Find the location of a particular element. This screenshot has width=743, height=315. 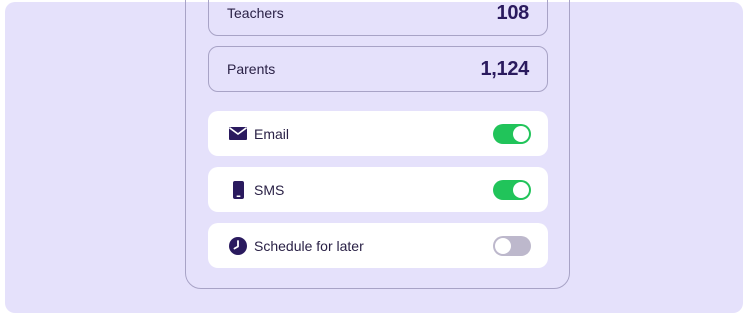

stat-value: 108 is located at coordinates (513, 12).